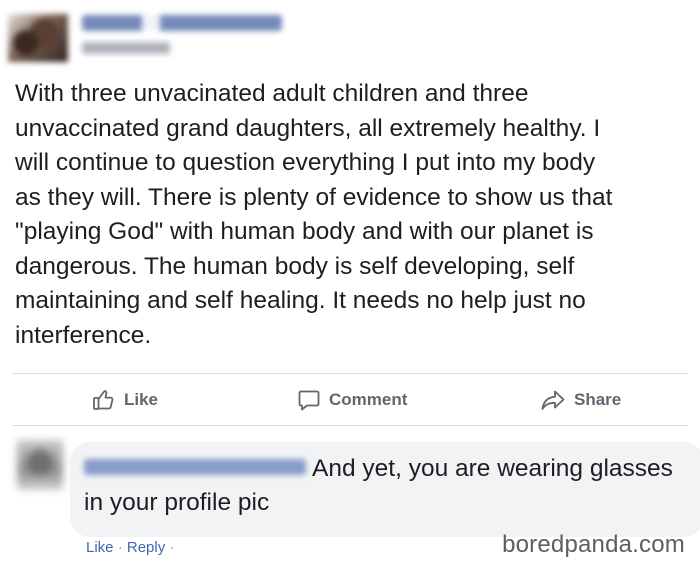  I want to click on poster-avatar, so click(38, 38).